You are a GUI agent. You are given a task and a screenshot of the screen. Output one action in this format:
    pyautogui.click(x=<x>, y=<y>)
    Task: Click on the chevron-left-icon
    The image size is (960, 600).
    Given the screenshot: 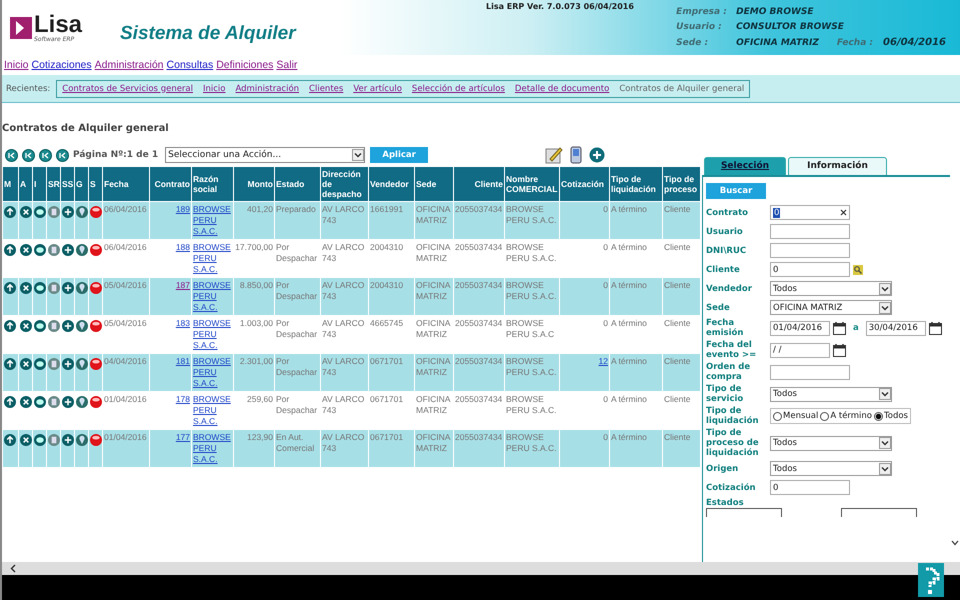 What is the action you would take?
    pyautogui.click(x=13, y=568)
    